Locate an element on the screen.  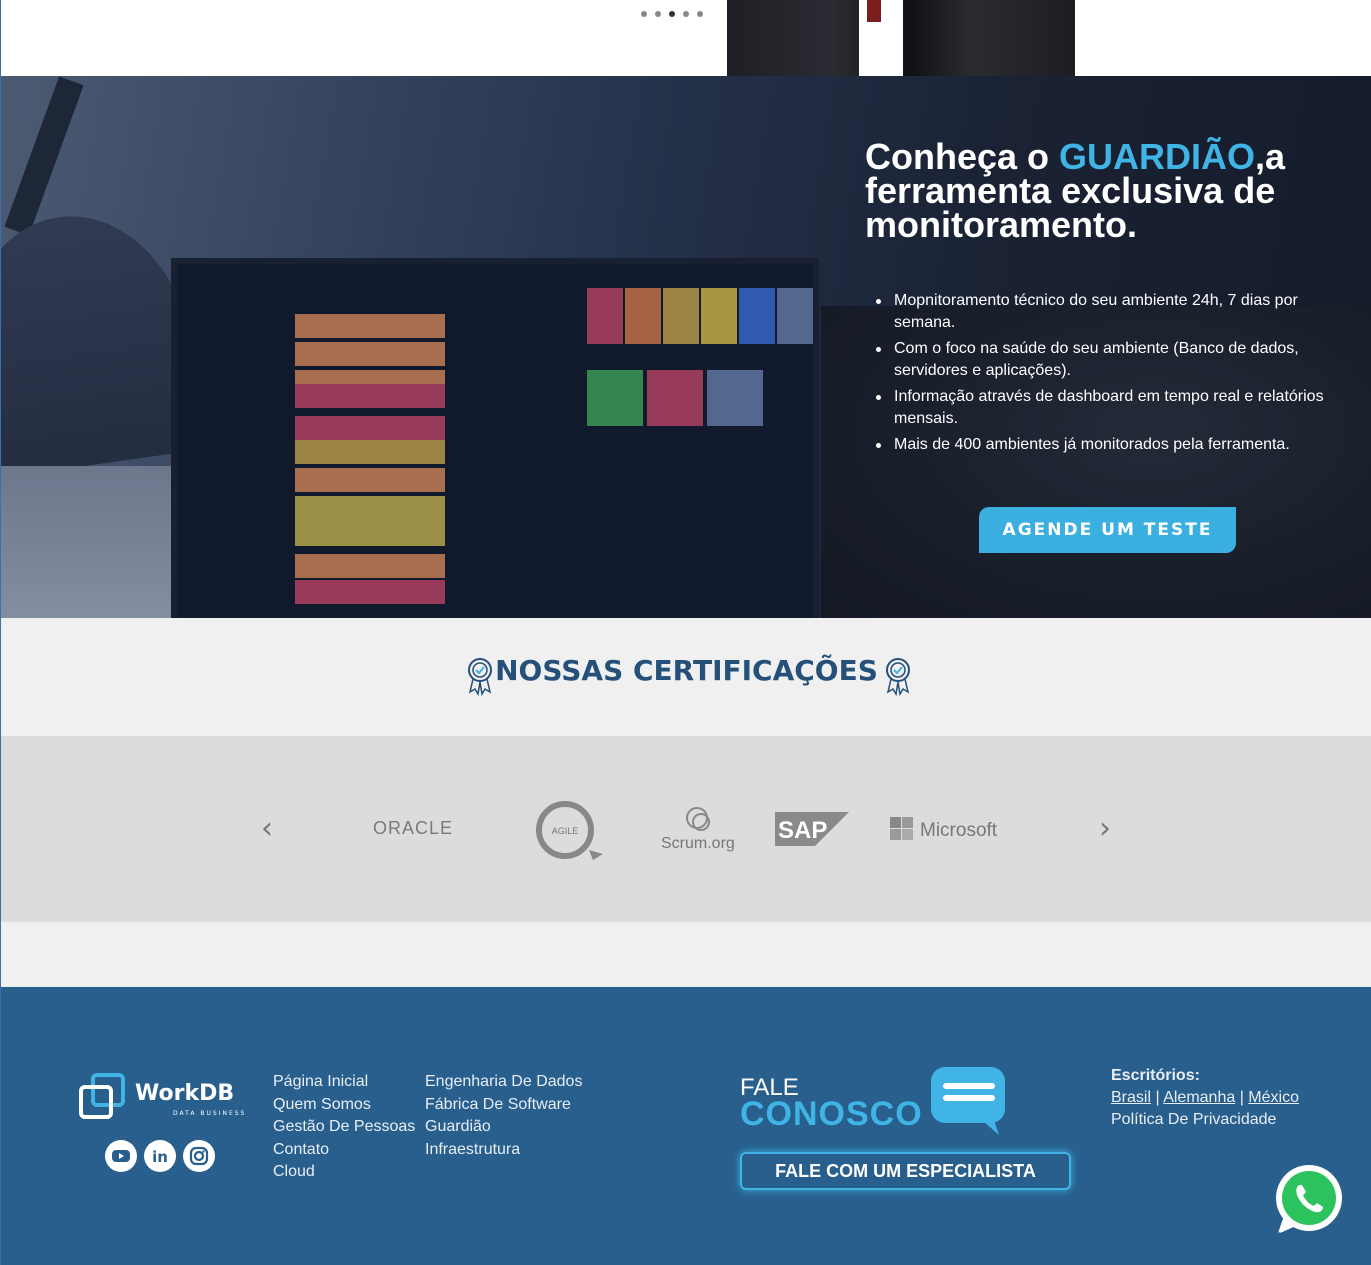
certifications-carousel: ‹ ORACLE AGILE Scrum.org SAP Microsoft › is located at coordinates (686, 829).